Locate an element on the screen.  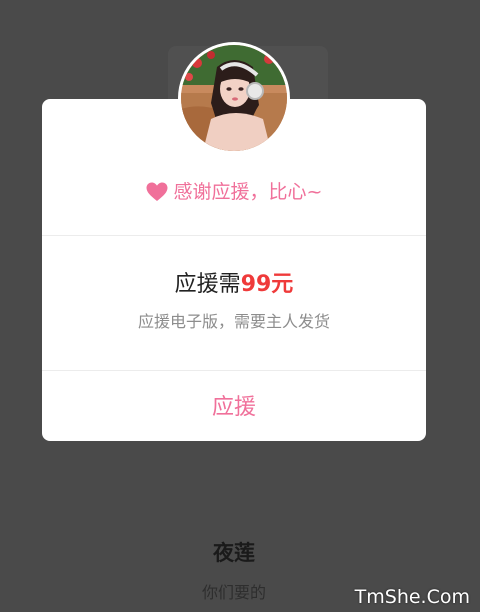
avatar-image is located at coordinates (234, 98).